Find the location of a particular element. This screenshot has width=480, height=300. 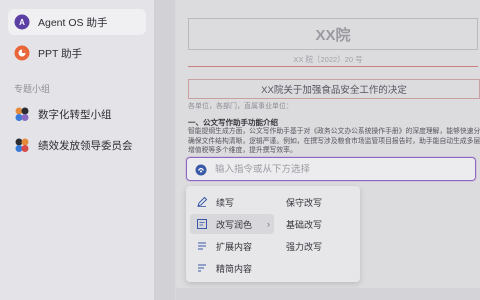

doc-heading: XX院关于加强食品安全工作的决定 is located at coordinates (334, 89).